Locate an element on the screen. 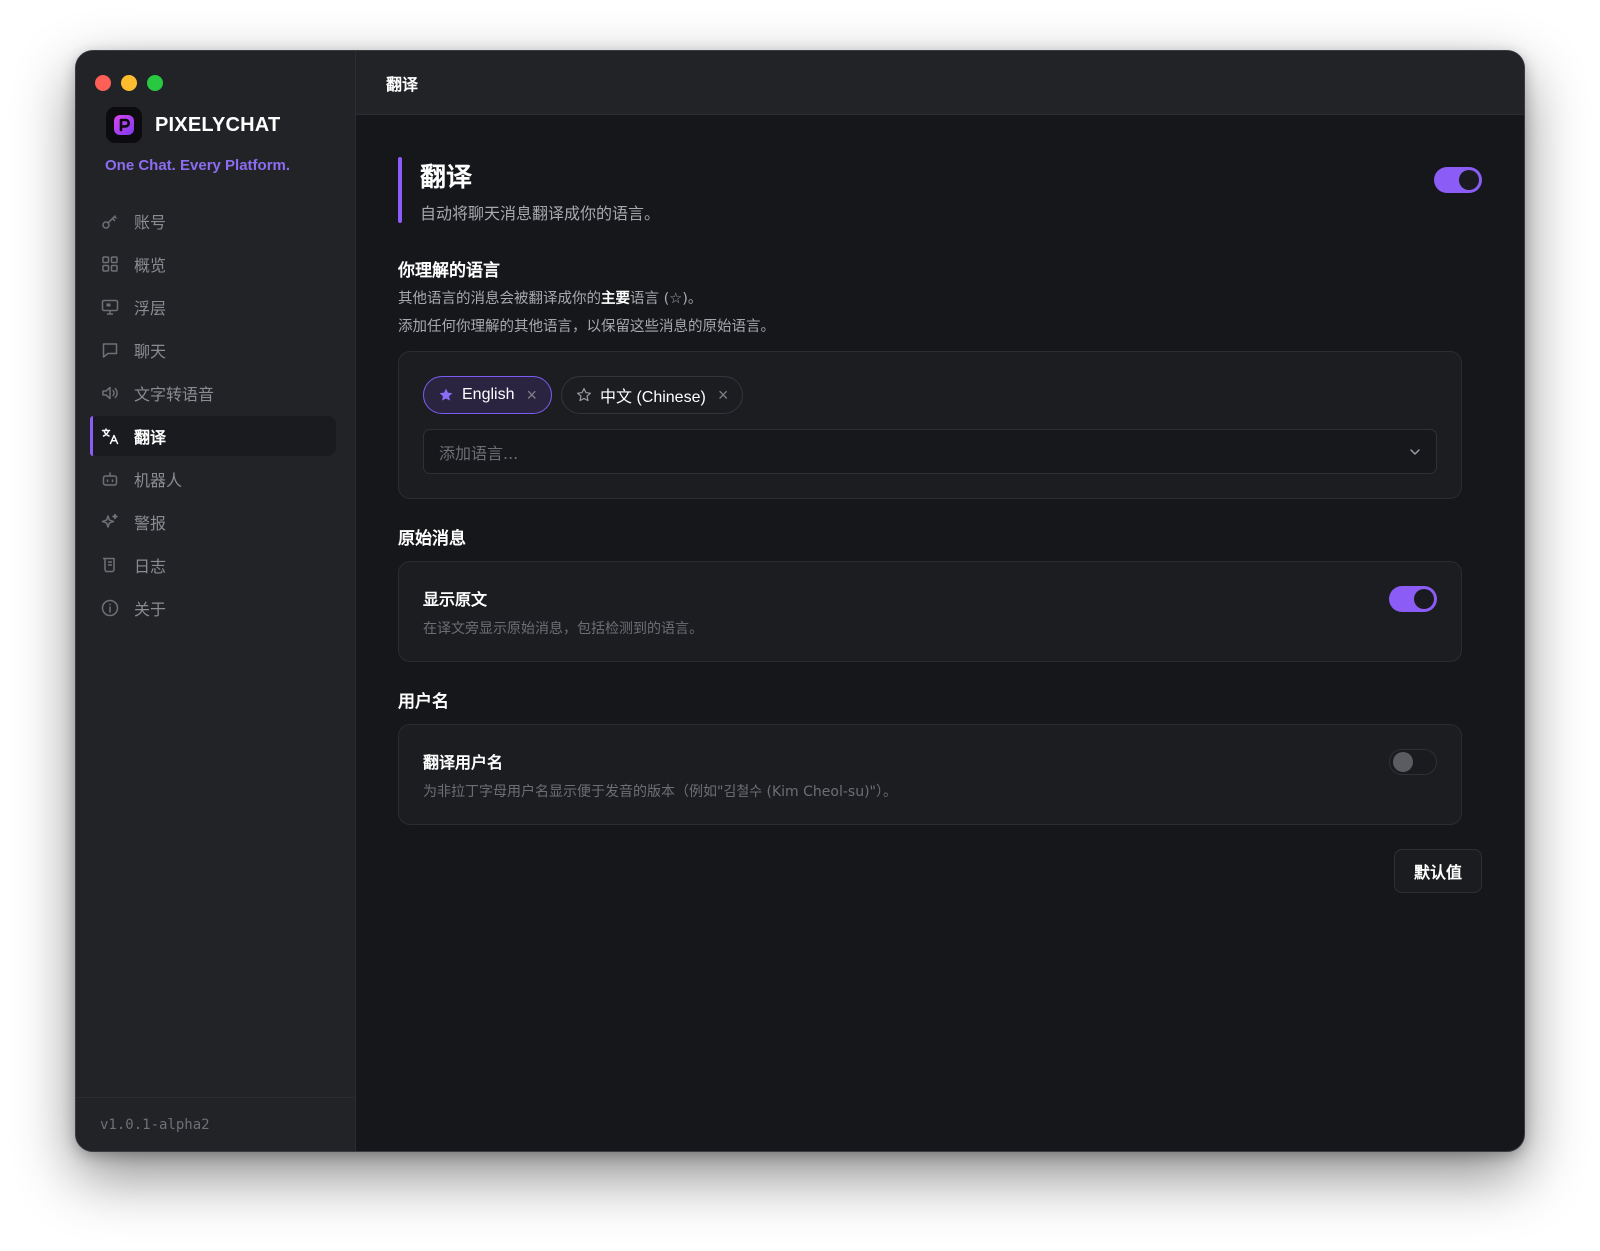  translate-username-toggle is located at coordinates (1413, 762).